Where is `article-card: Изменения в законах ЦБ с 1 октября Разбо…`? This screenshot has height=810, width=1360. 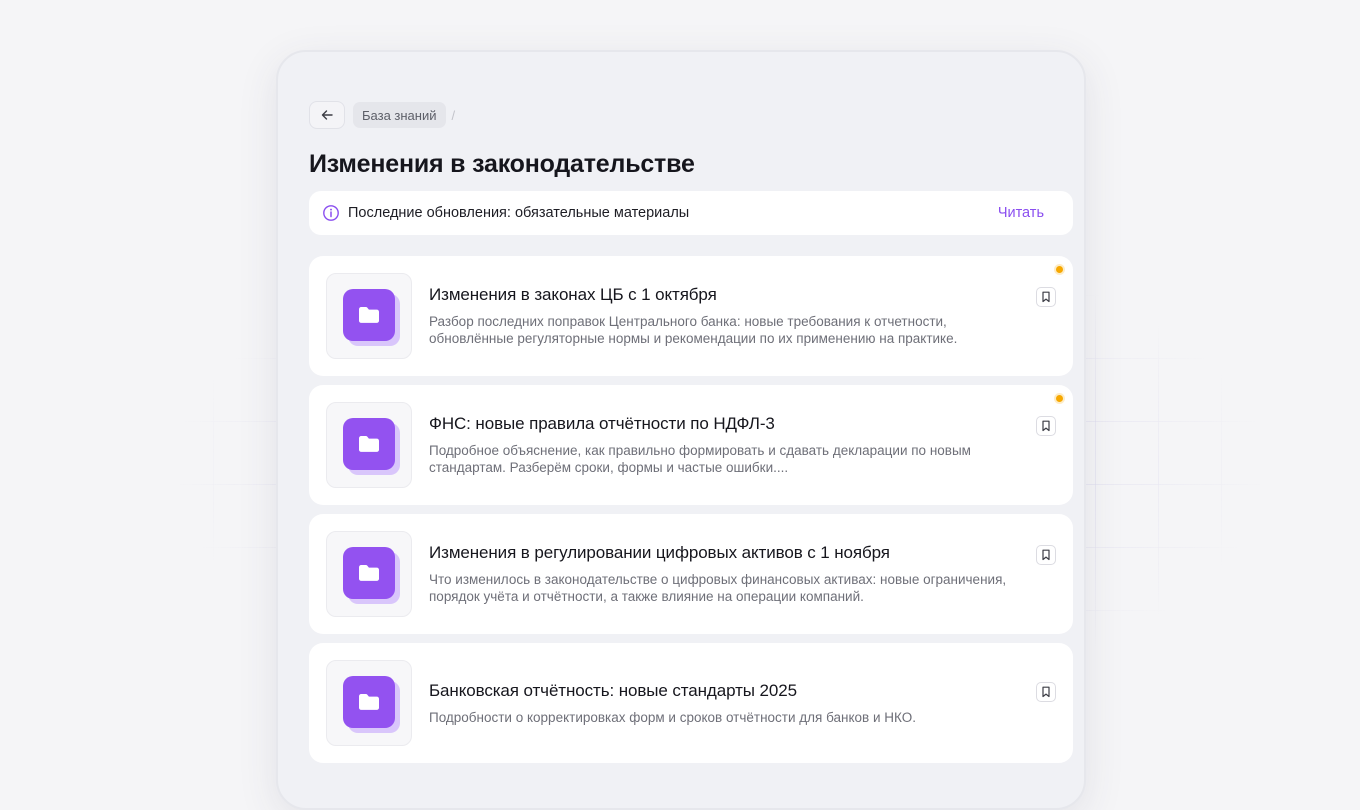
article-card: Изменения в законах ЦБ с 1 октября Разбо… is located at coordinates (691, 316).